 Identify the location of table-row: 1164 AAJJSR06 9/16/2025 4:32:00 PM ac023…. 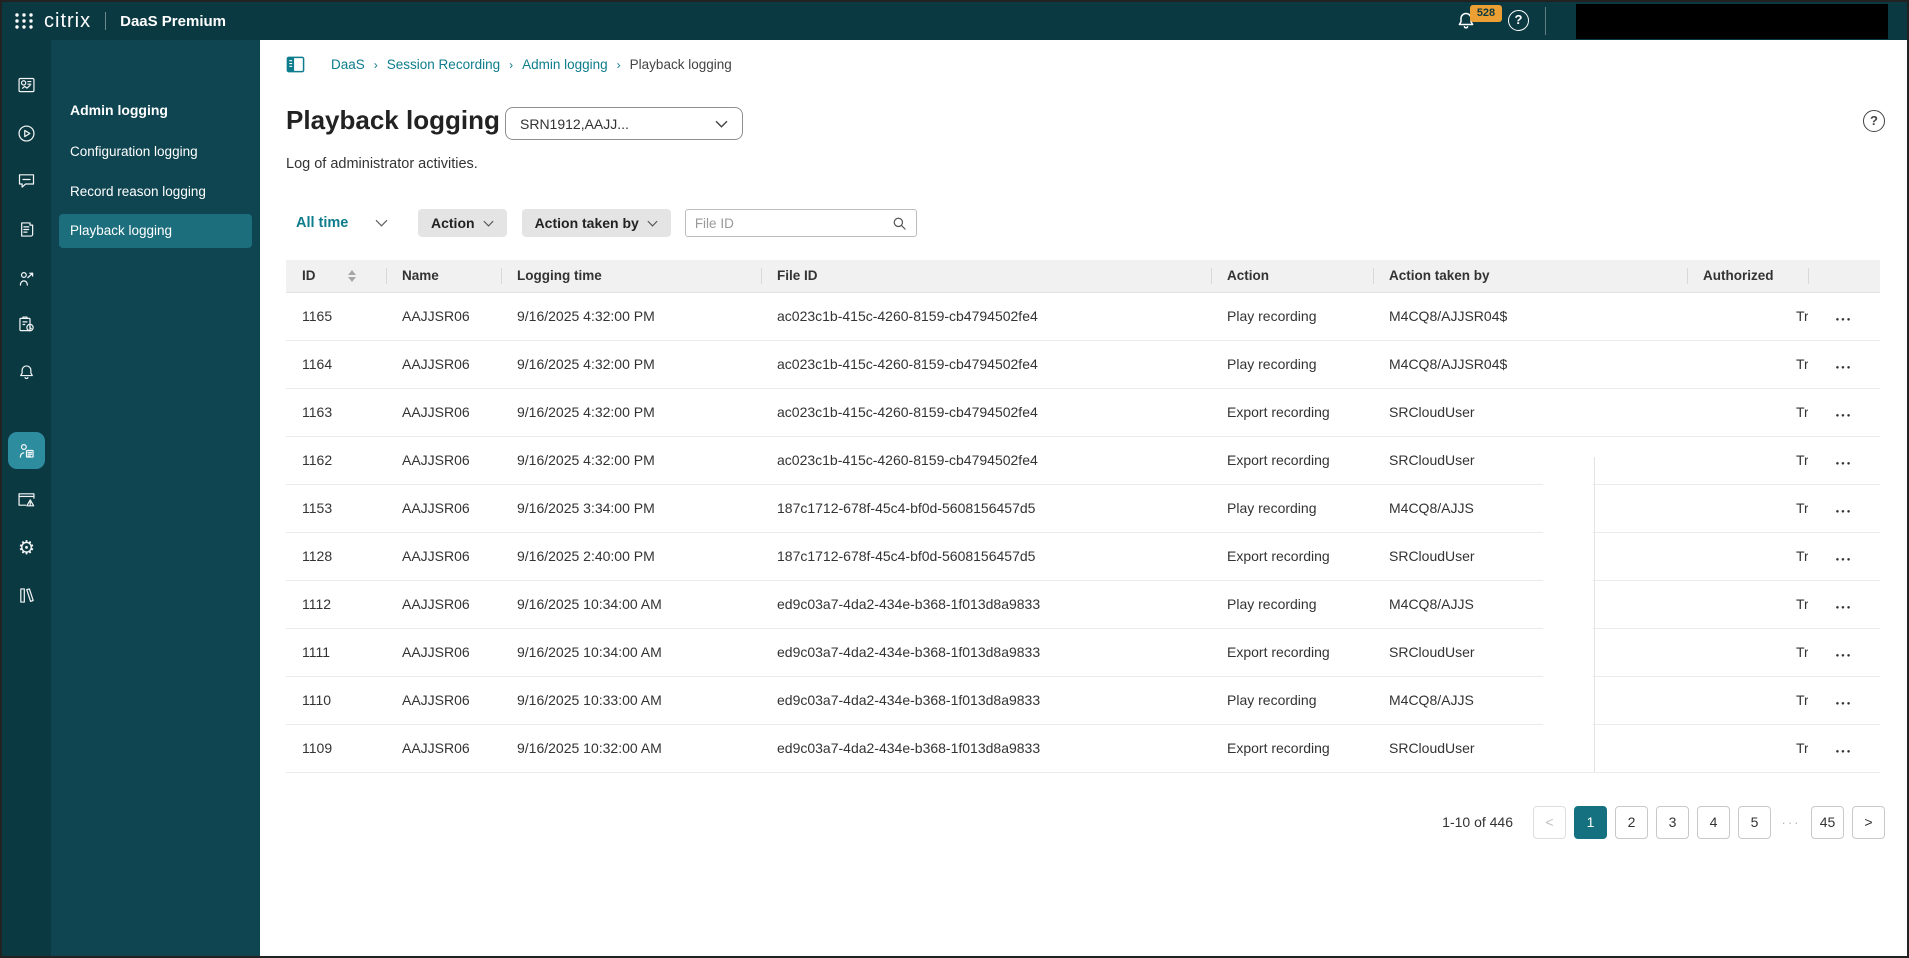
(1083, 364).